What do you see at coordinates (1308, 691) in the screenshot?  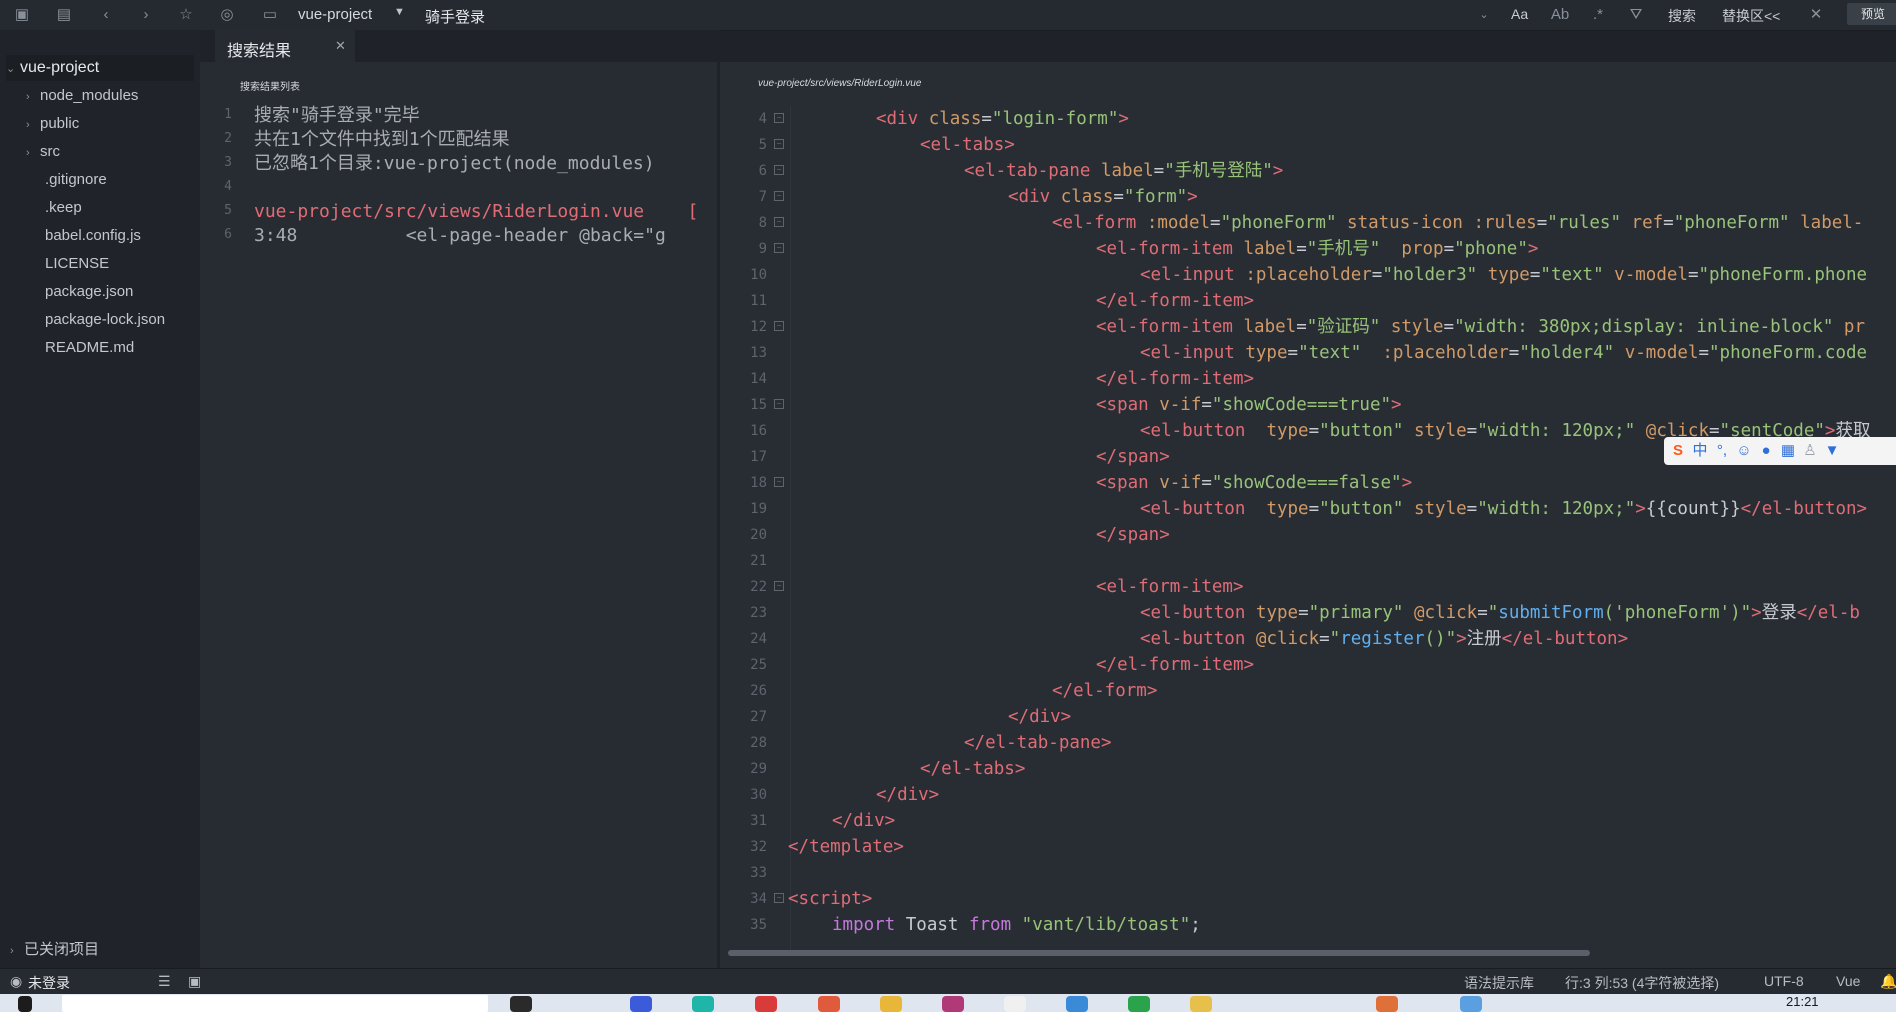 I see `code-line: 26 </el-form>` at bounding box center [1308, 691].